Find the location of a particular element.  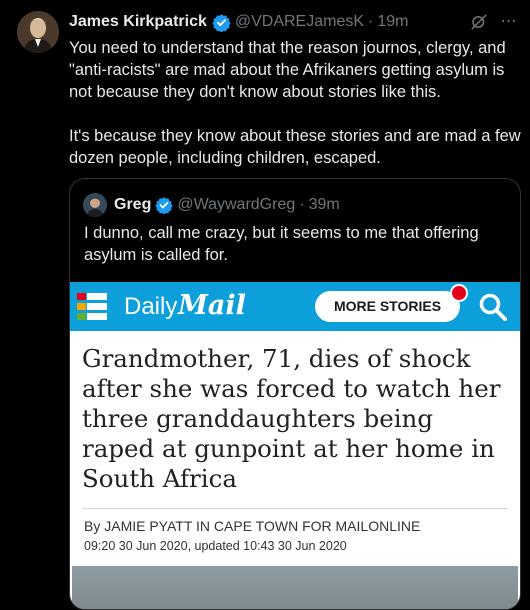

hamburger-menu-icon is located at coordinates (92, 307).